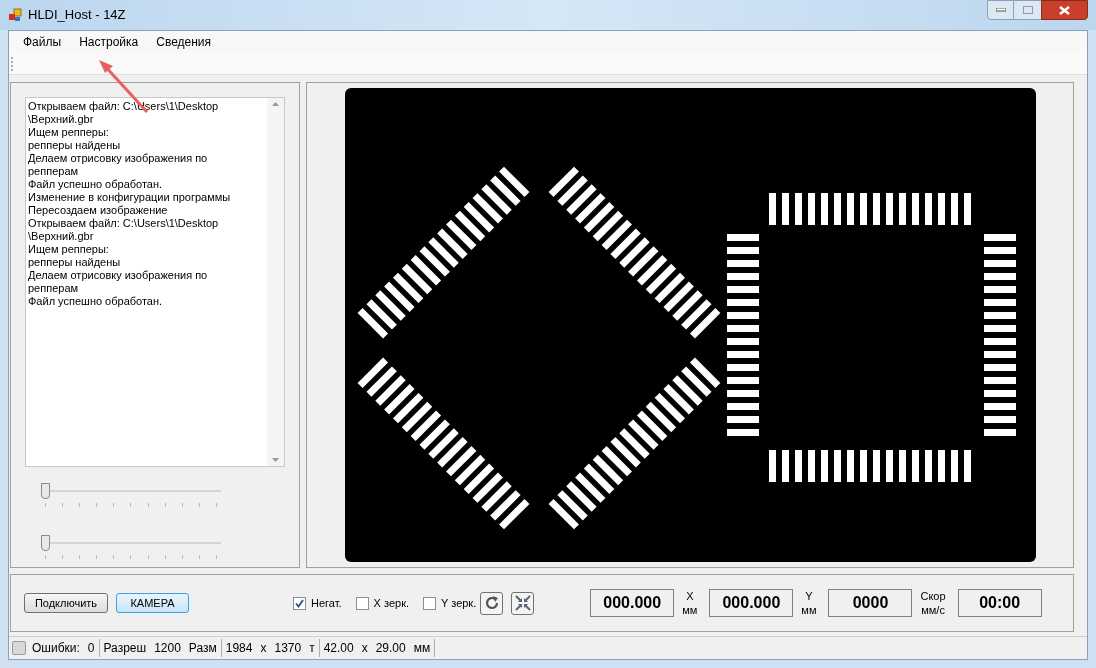  I want to click on camera-button: КАМЕРА, so click(152, 603).